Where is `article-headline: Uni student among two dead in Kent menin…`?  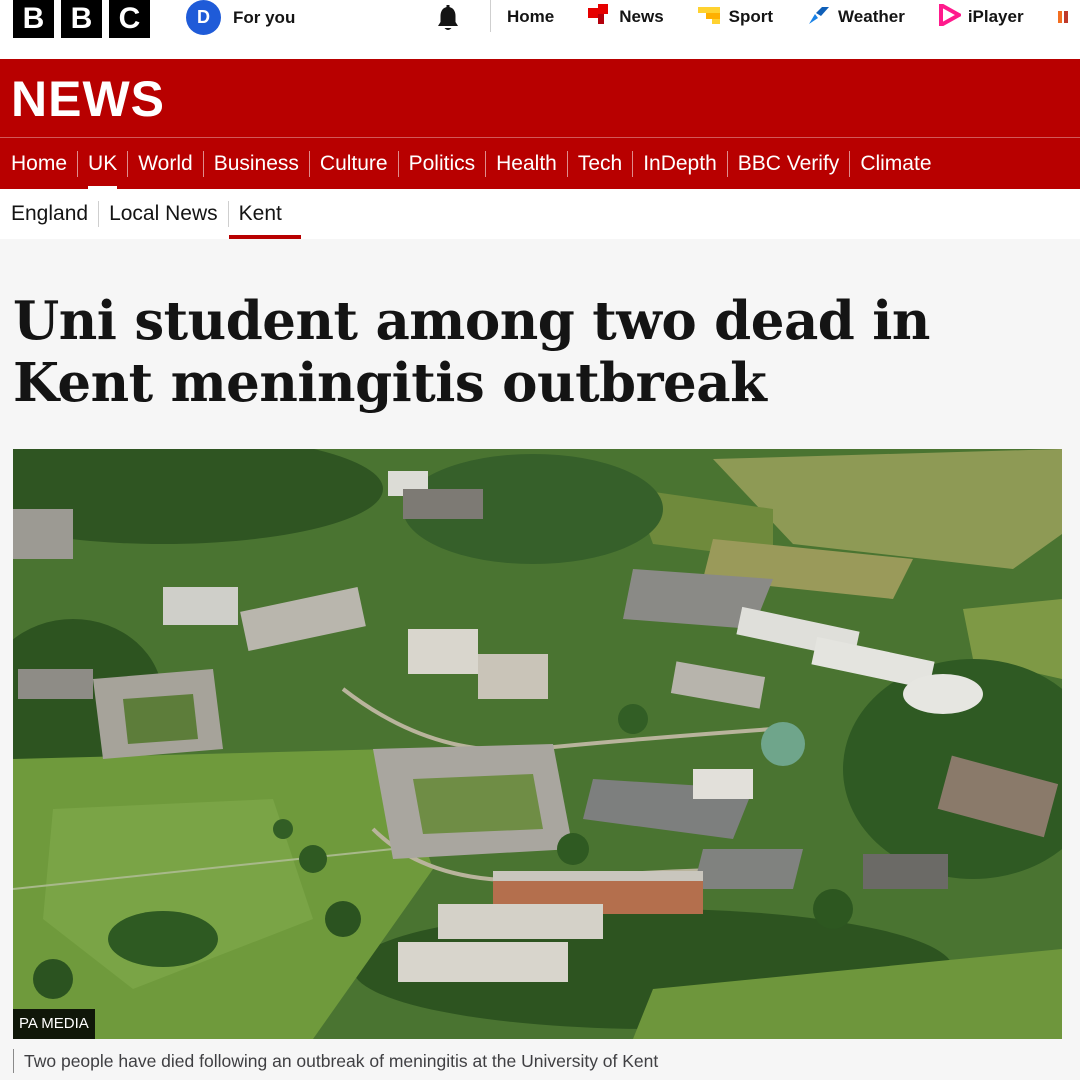 article-headline: Uni student among two dead in Kent menin… is located at coordinates (471, 352).